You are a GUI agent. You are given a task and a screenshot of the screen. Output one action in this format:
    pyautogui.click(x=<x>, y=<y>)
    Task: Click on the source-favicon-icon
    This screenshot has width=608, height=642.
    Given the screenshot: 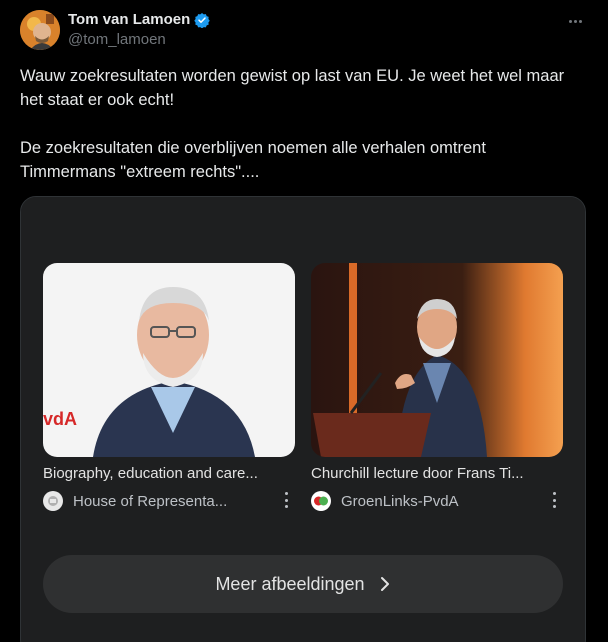 What is the action you would take?
    pyautogui.click(x=53, y=501)
    